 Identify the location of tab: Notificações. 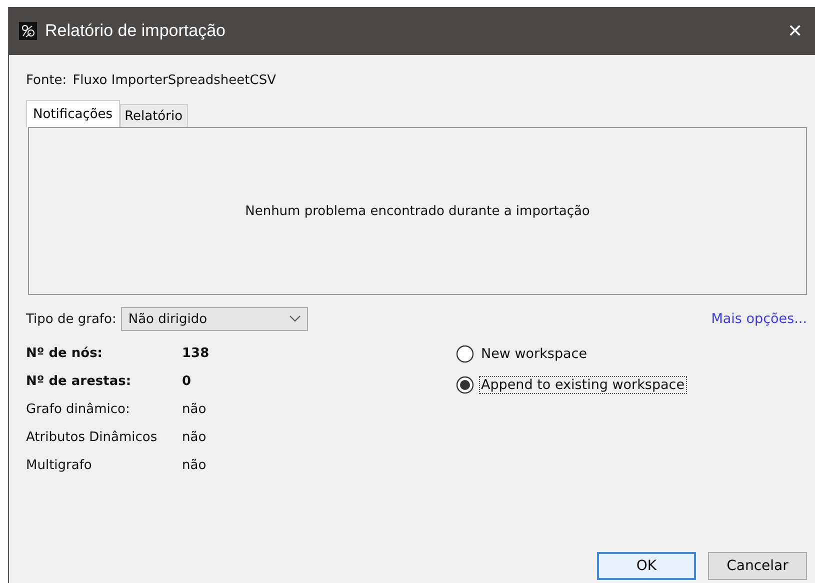
(73, 113).